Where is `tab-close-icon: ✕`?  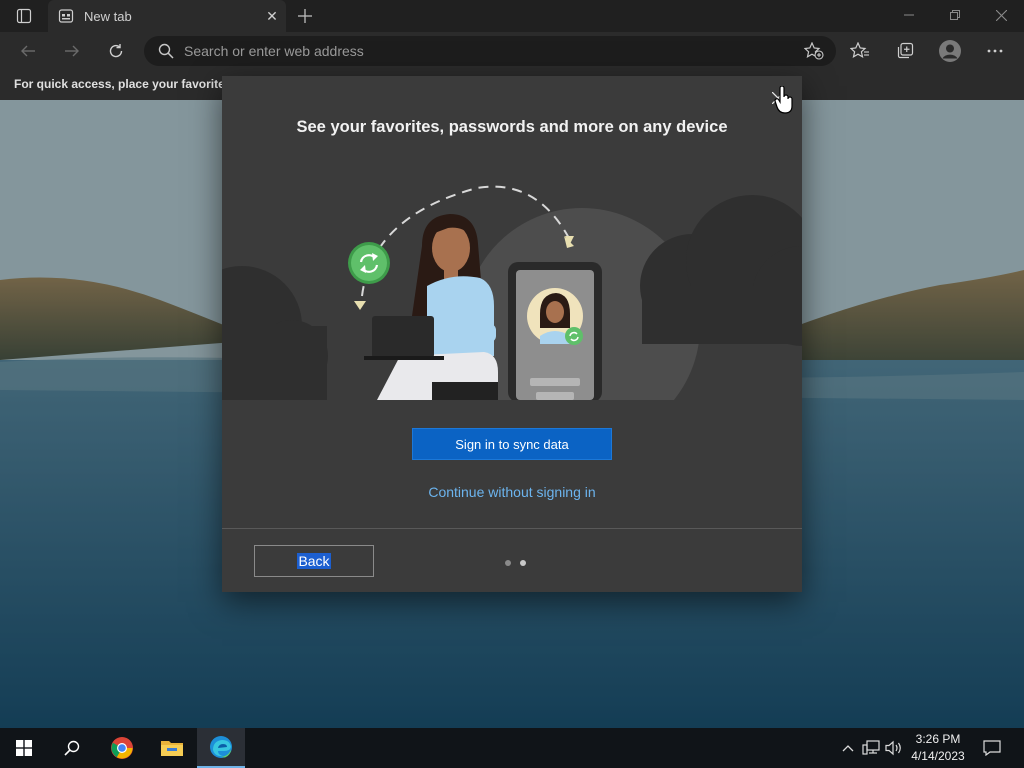 tab-close-icon: ✕ is located at coordinates (272, 16).